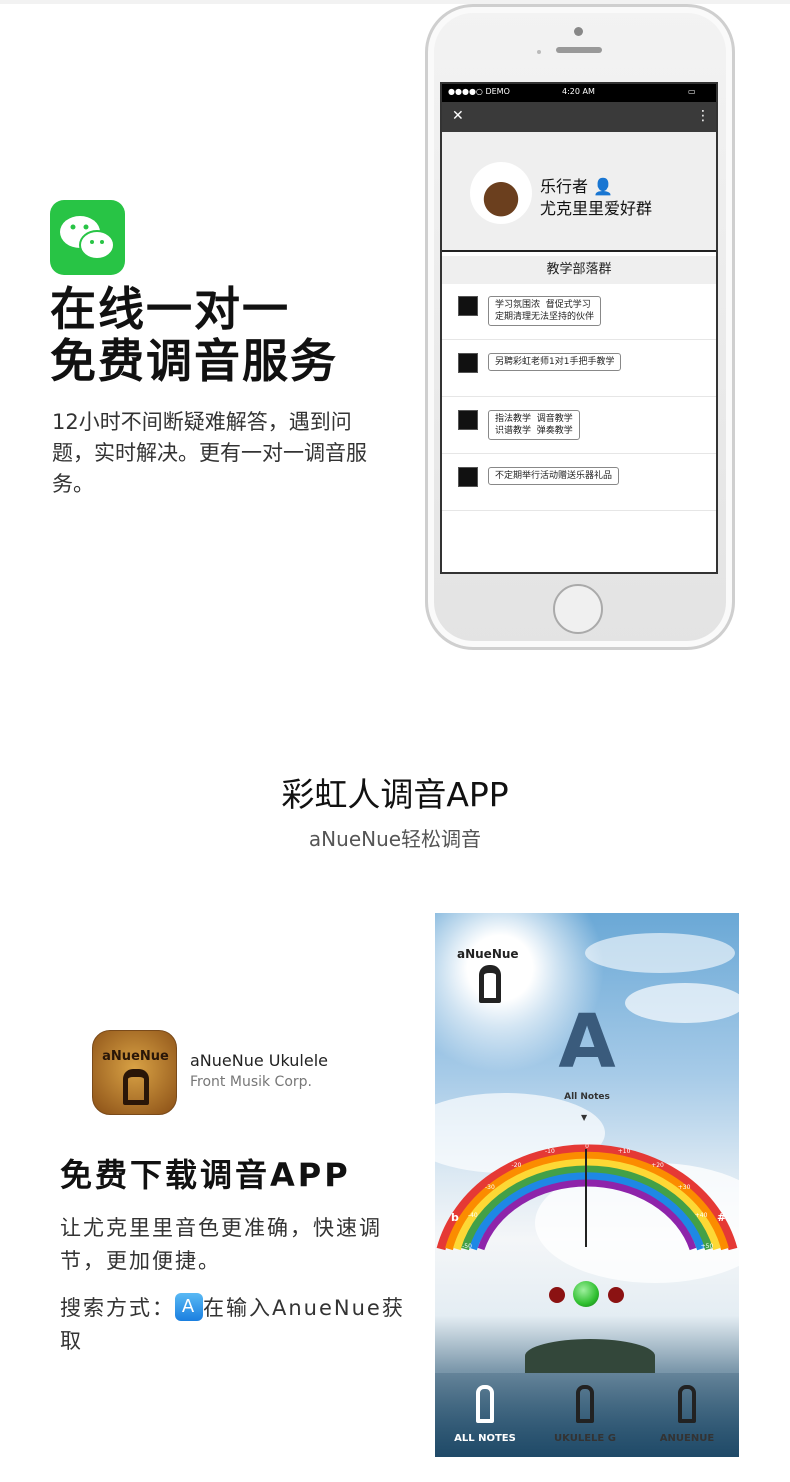 This screenshot has width=790, height=1482. I want to click on list-item: 不定期举行活动赠送乐器礼品, so click(579, 483).